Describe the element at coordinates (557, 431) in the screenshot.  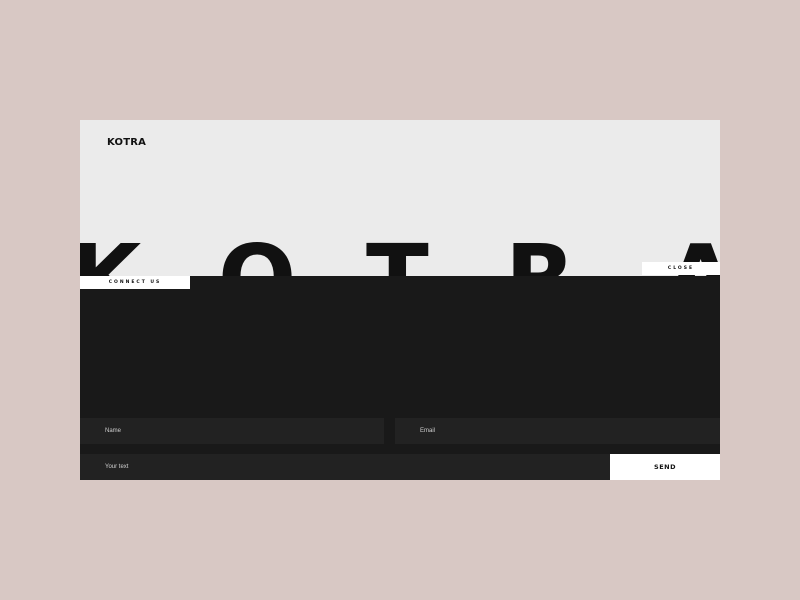
I see `email-field: Email` at that location.